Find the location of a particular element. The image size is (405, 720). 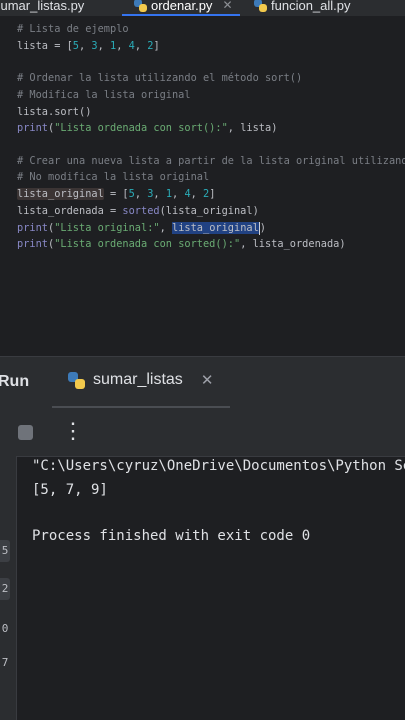

run-toolbar: ⋮ is located at coordinates (202, 432).